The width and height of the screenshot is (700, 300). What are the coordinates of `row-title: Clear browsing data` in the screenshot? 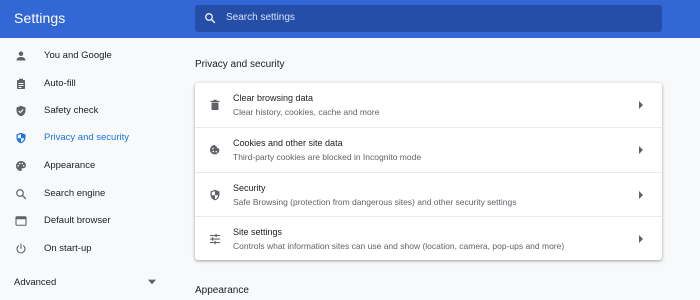 It's located at (273, 98).